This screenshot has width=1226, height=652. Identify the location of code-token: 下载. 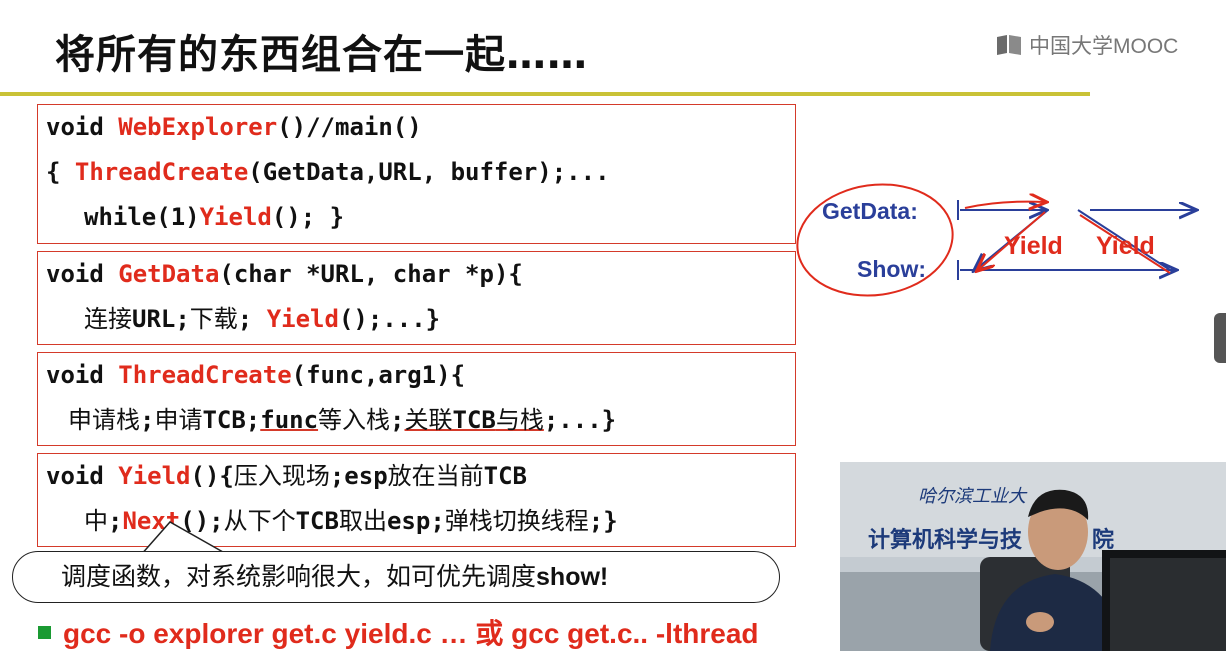
(213, 319).